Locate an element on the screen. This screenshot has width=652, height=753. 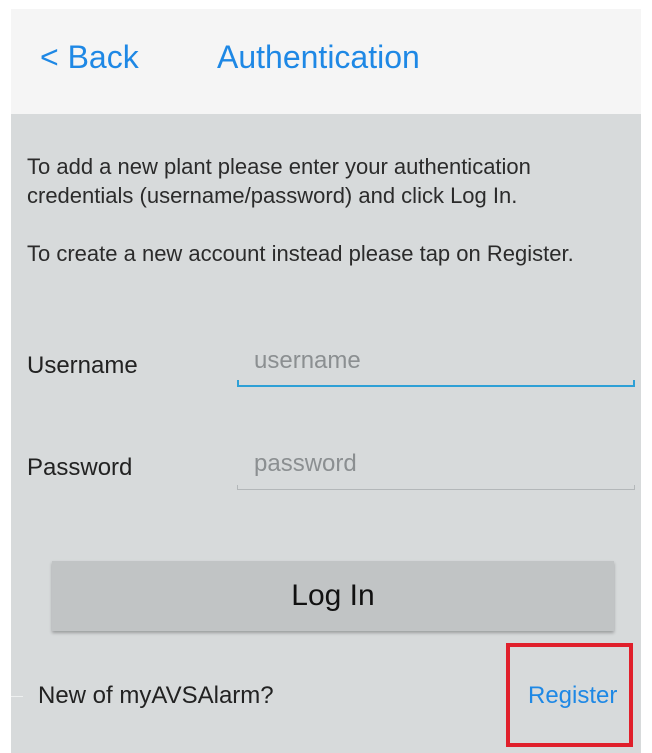
password-underline-right-tick is located at coordinates (634, 487).